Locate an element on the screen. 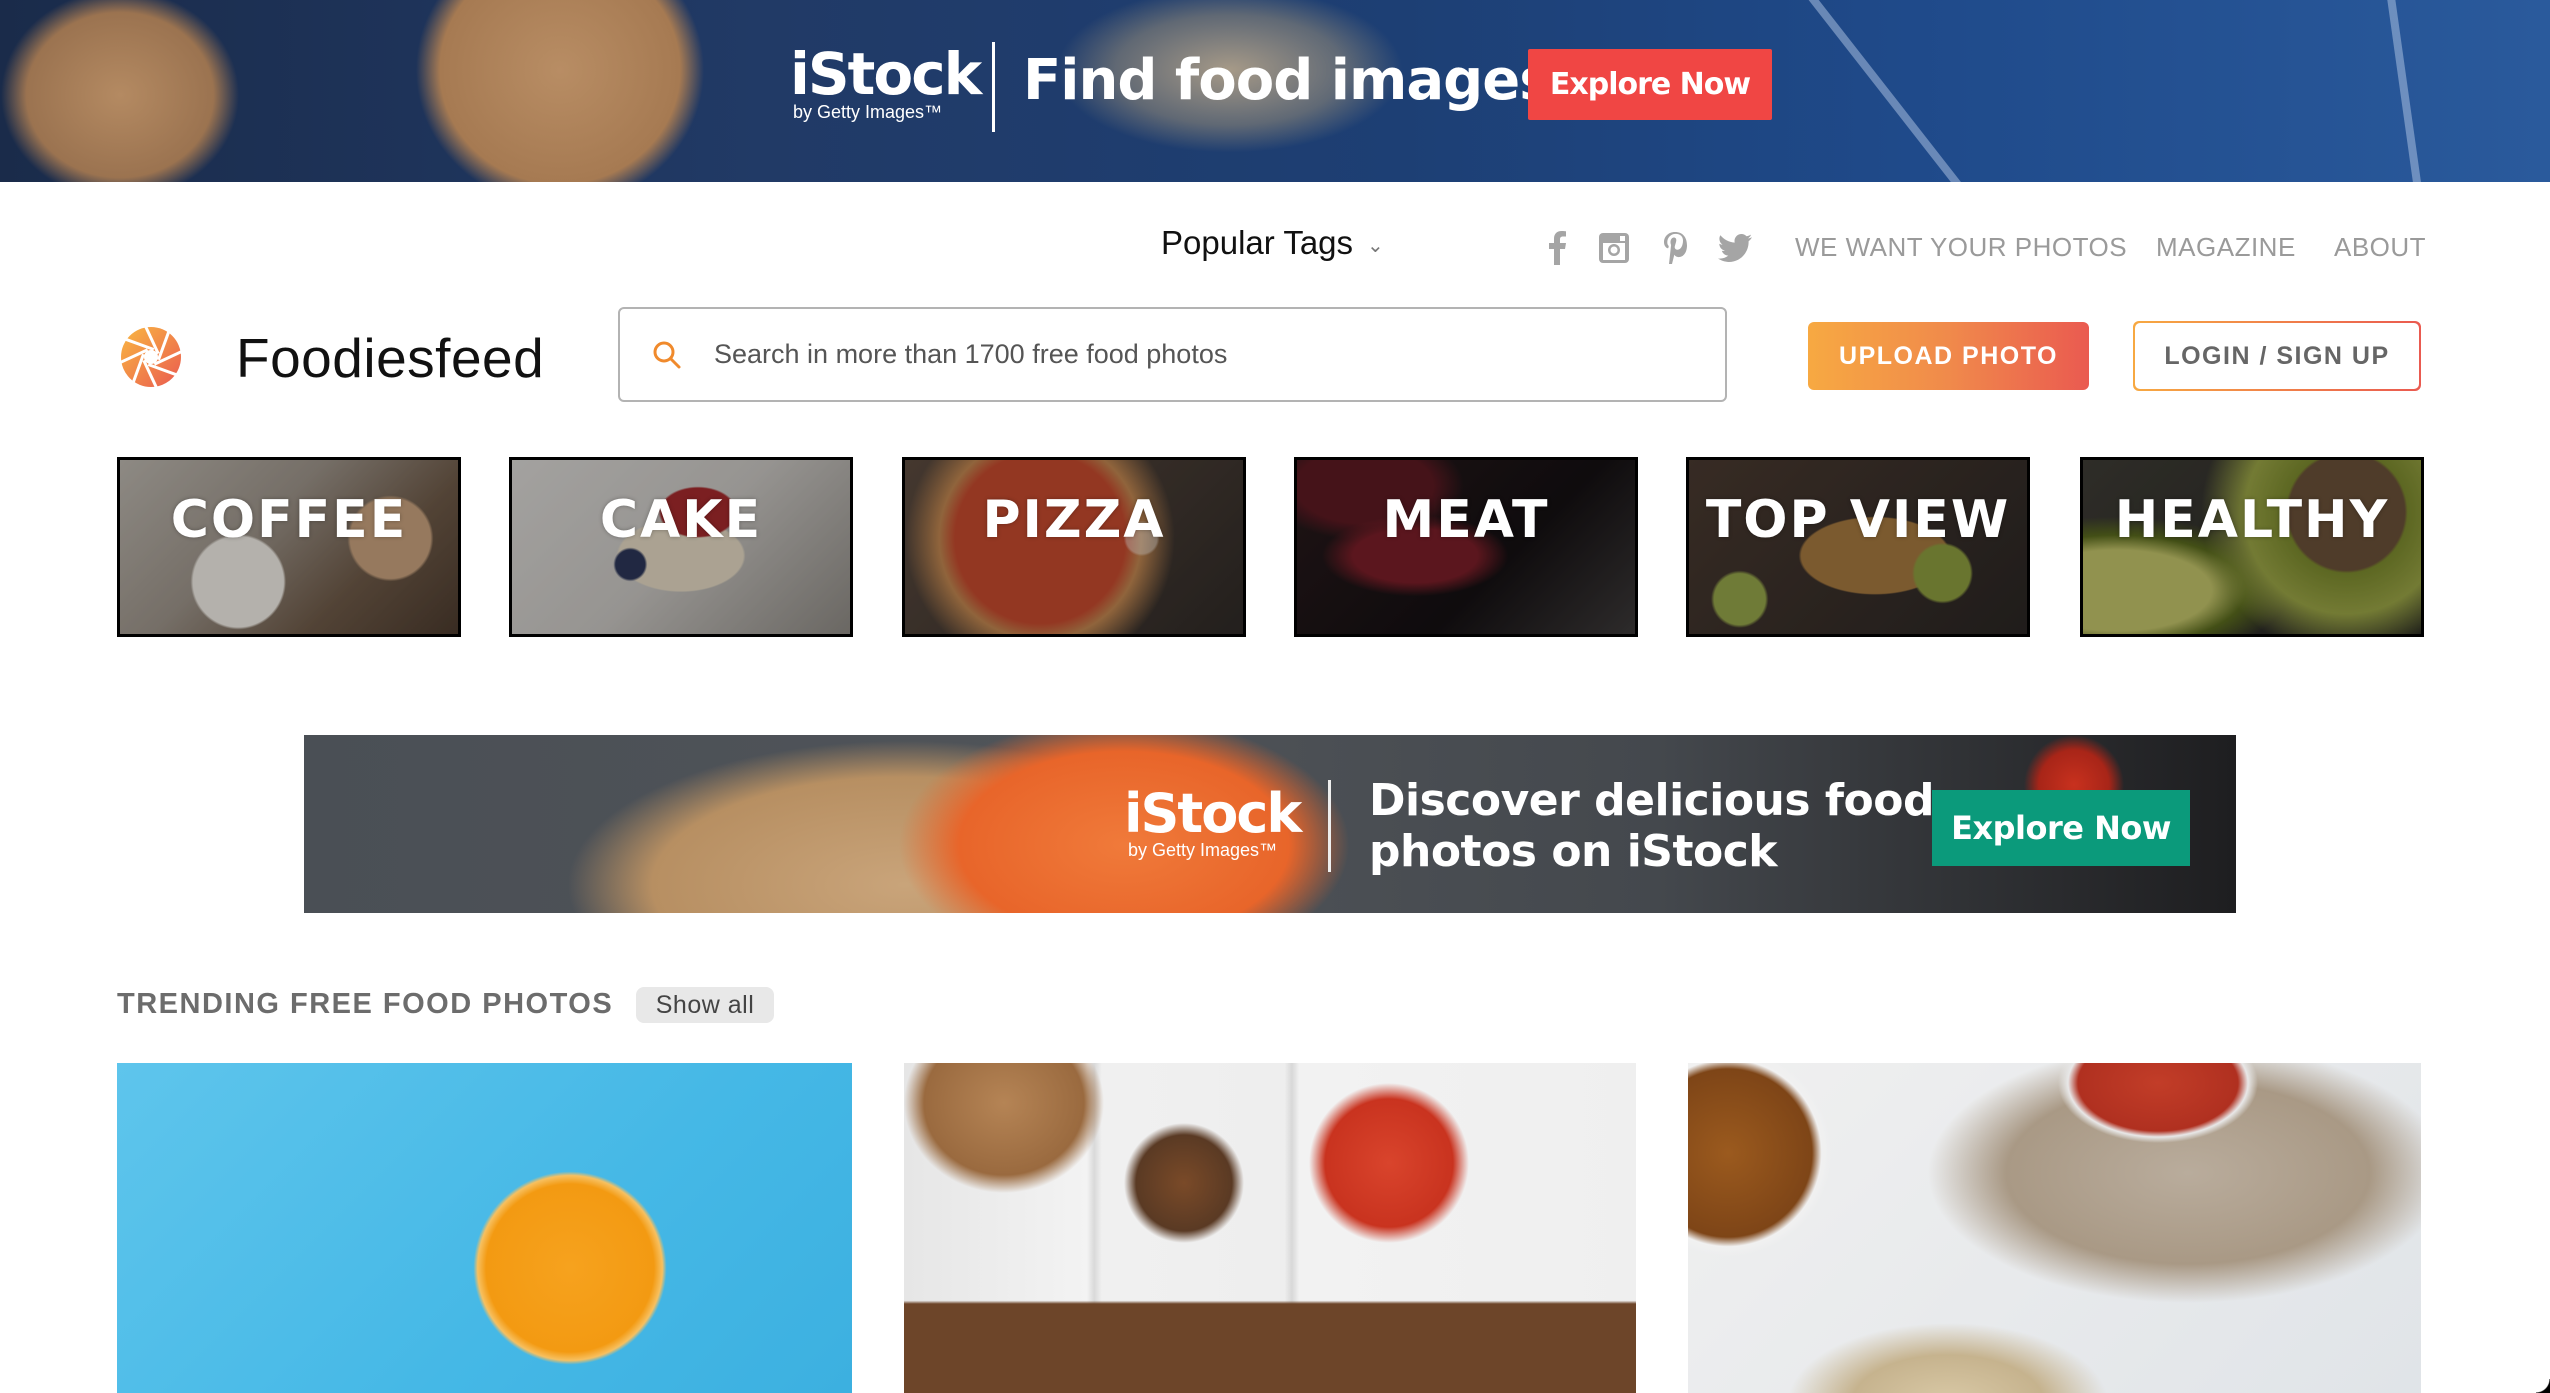 This screenshot has width=2550, height=1393. category-label: PIZZA is located at coordinates (1074, 520).